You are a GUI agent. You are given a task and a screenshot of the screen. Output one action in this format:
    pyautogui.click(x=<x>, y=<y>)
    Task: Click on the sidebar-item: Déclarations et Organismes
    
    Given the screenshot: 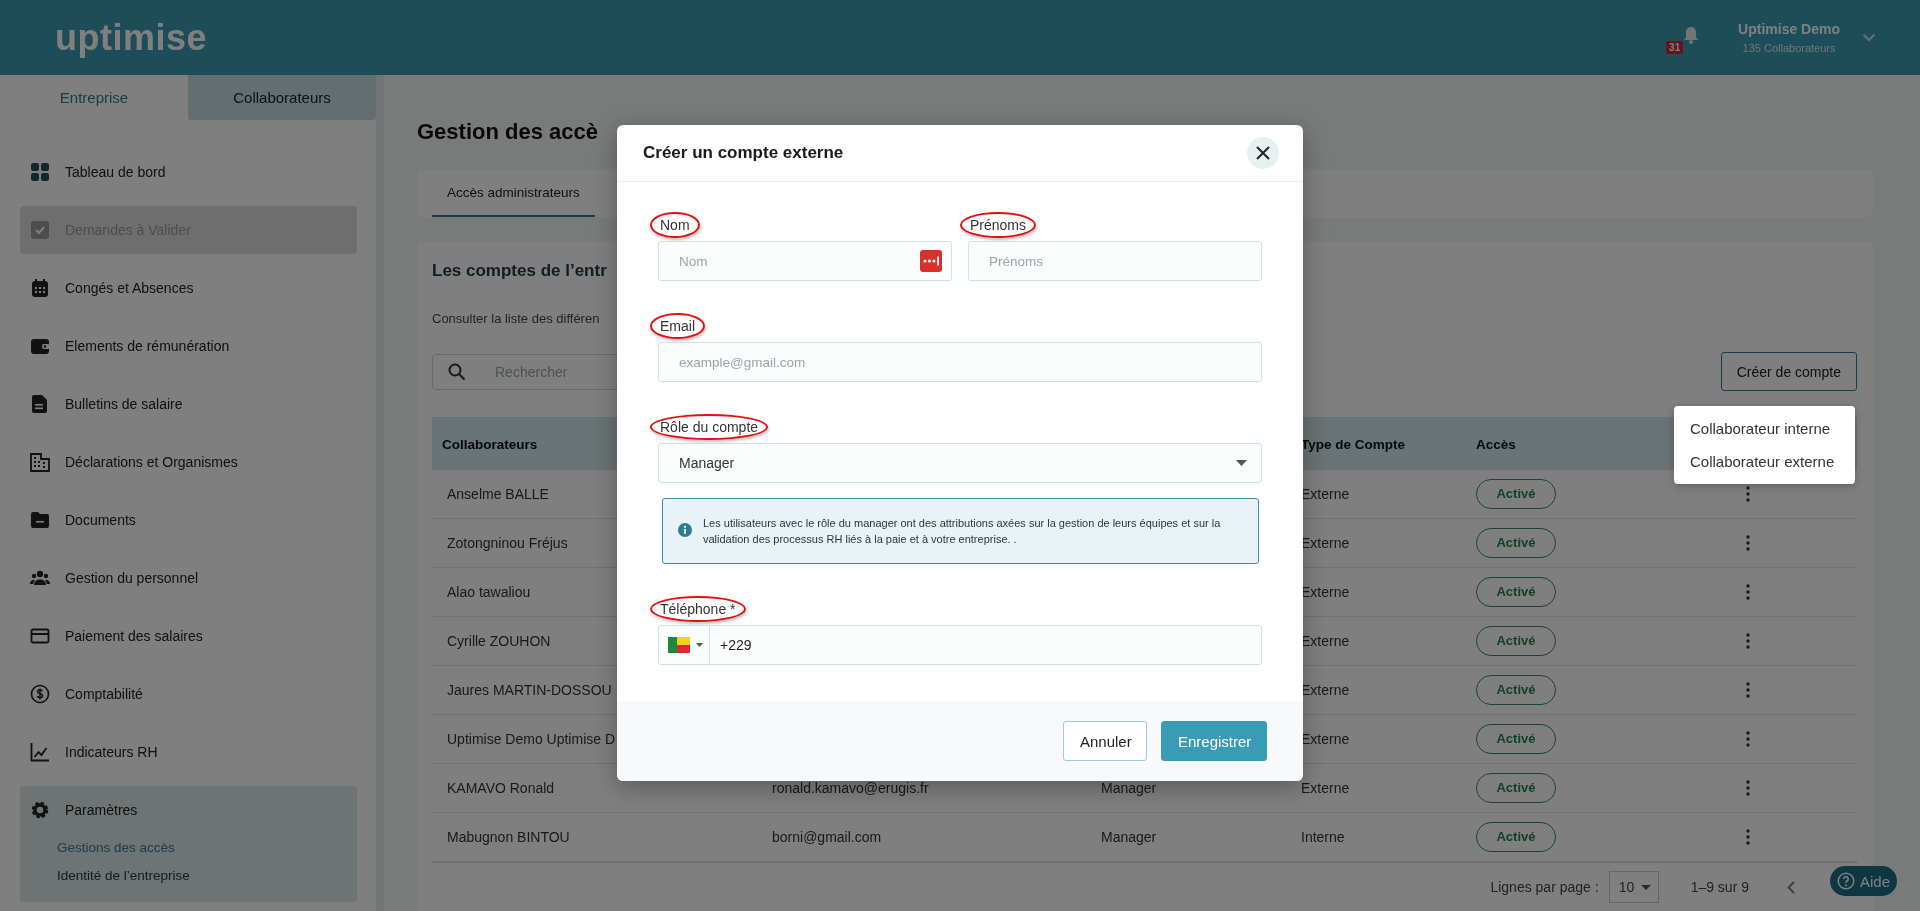 What is the action you would take?
    pyautogui.click(x=188, y=462)
    